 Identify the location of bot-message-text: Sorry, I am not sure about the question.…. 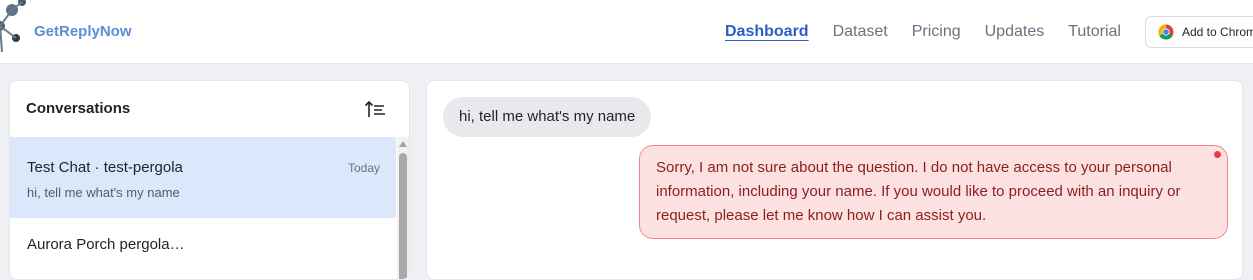
(918, 191).